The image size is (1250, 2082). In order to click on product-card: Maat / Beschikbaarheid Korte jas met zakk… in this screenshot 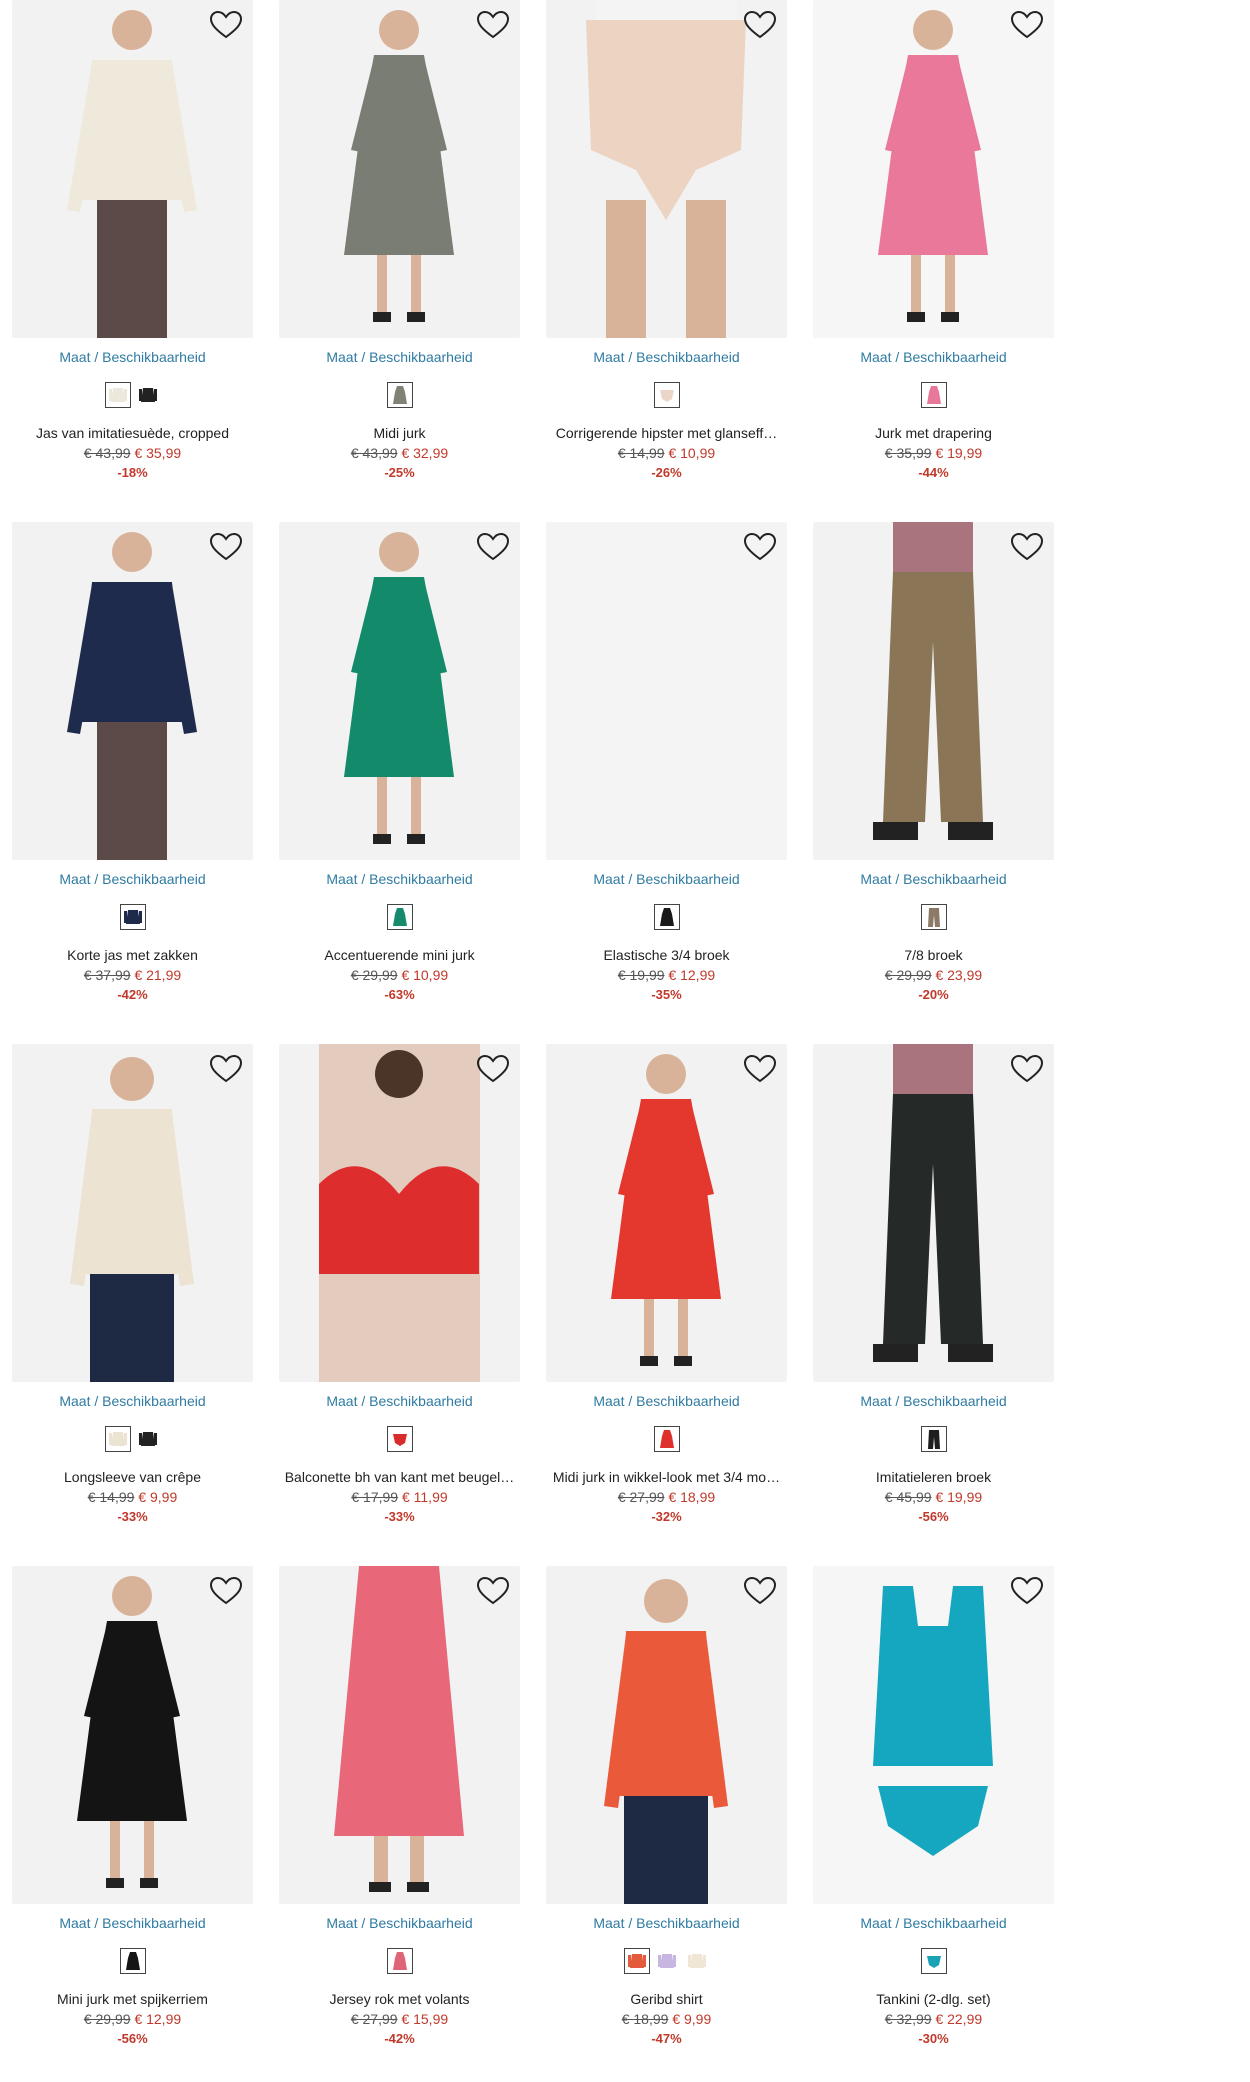, I will do `click(132, 772)`.